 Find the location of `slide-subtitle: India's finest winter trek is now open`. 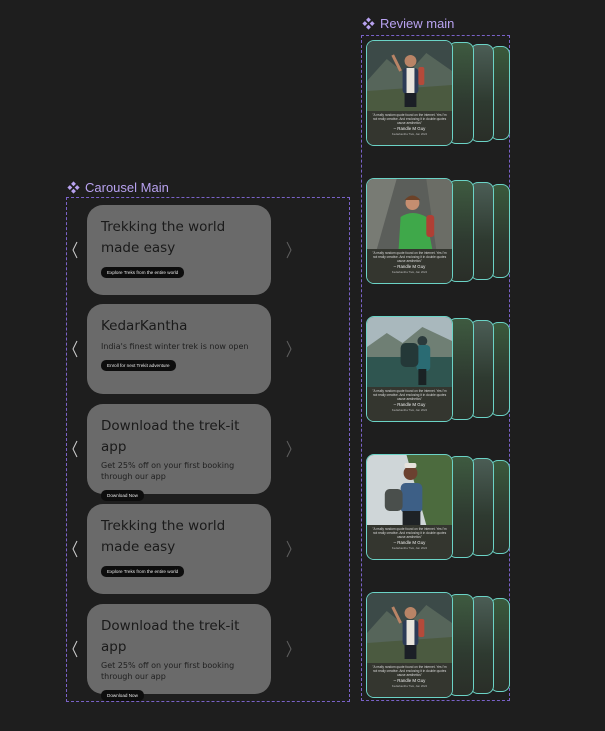

slide-subtitle: India's finest winter trek is now open is located at coordinates (175, 346).